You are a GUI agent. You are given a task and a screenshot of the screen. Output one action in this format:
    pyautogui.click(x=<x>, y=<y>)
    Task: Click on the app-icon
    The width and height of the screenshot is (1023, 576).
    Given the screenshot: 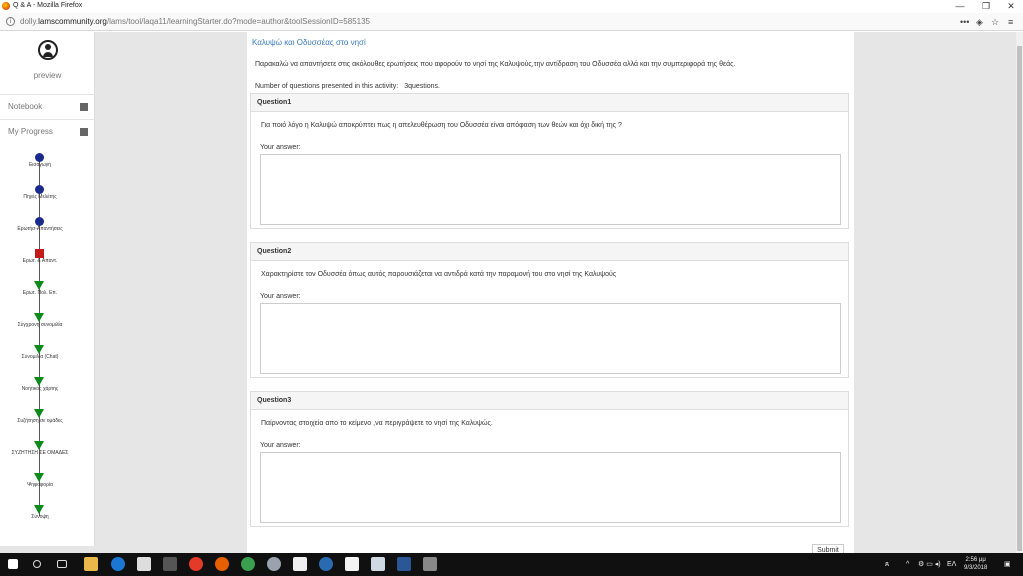 What is the action you would take?
    pyautogui.click(x=170, y=564)
    